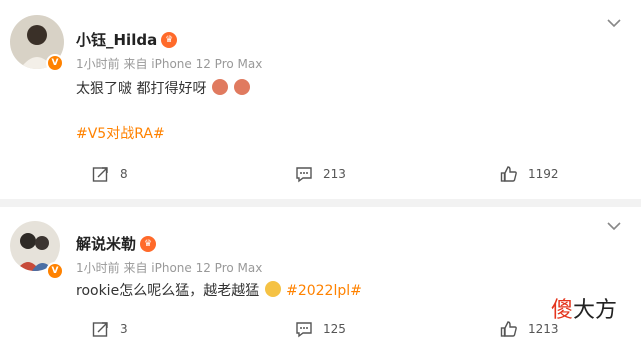  I want to click on like-button: 1192, so click(529, 174).